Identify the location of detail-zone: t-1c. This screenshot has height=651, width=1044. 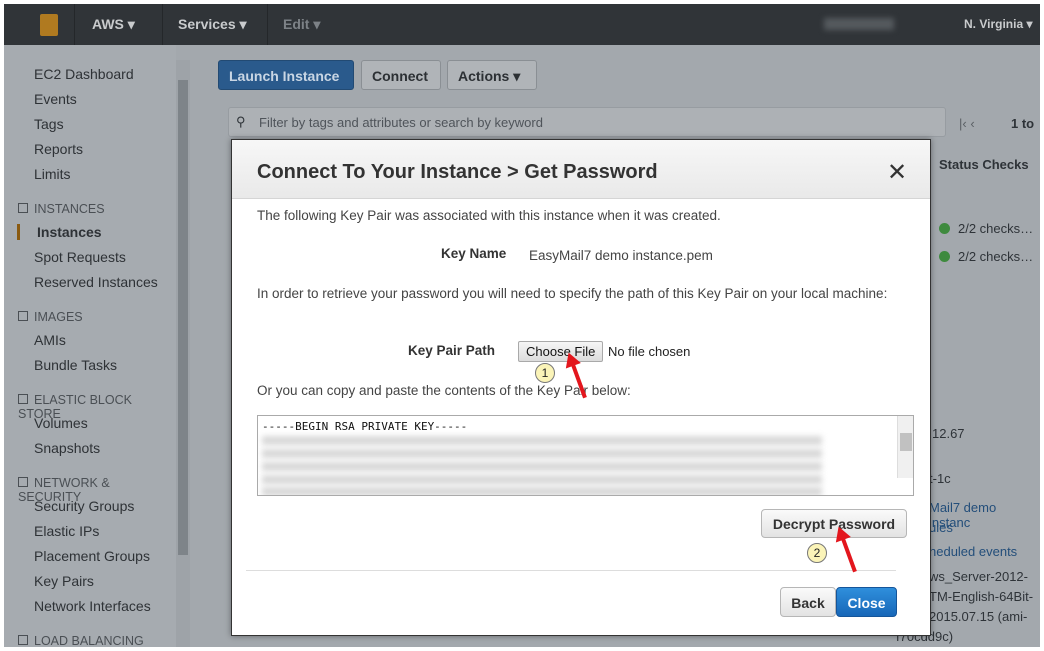
(940, 478).